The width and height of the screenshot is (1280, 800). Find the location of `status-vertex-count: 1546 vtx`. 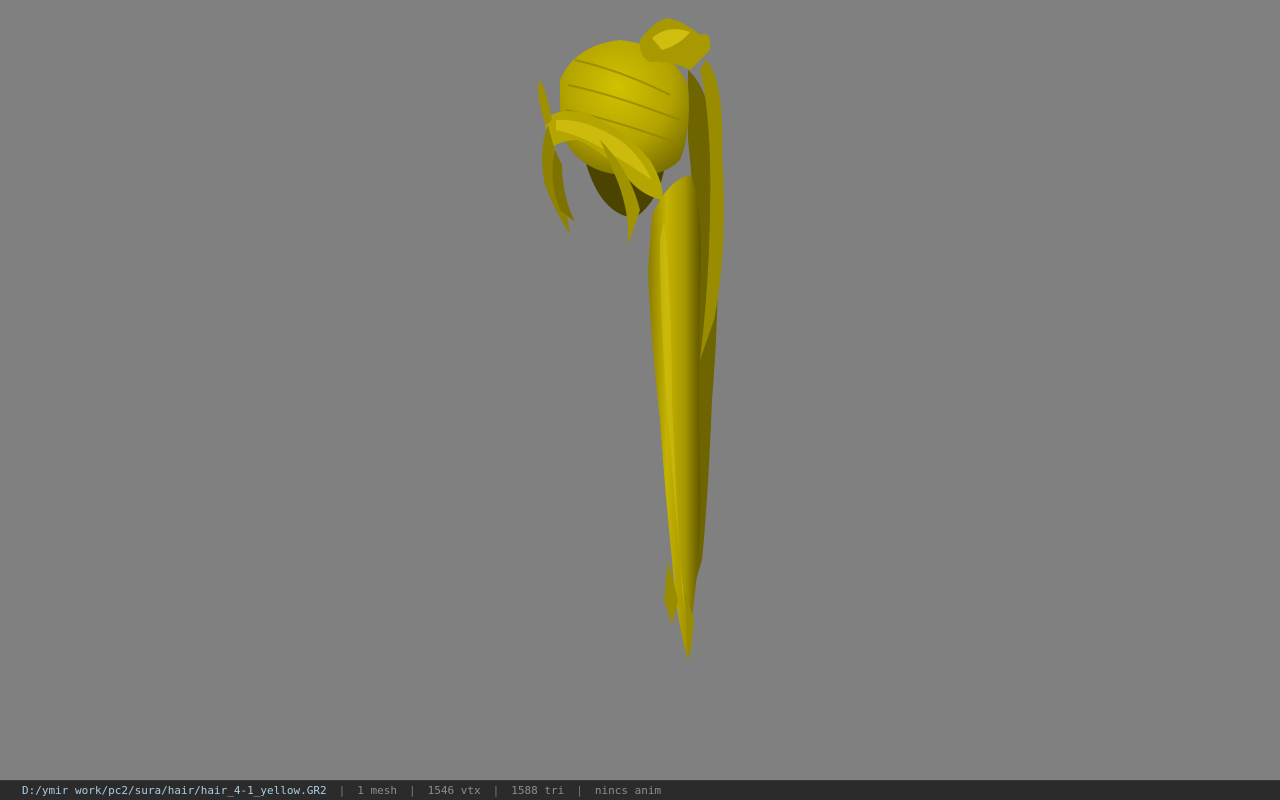

status-vertex-count: 1546 vtx is located at coordinates (454, 790).